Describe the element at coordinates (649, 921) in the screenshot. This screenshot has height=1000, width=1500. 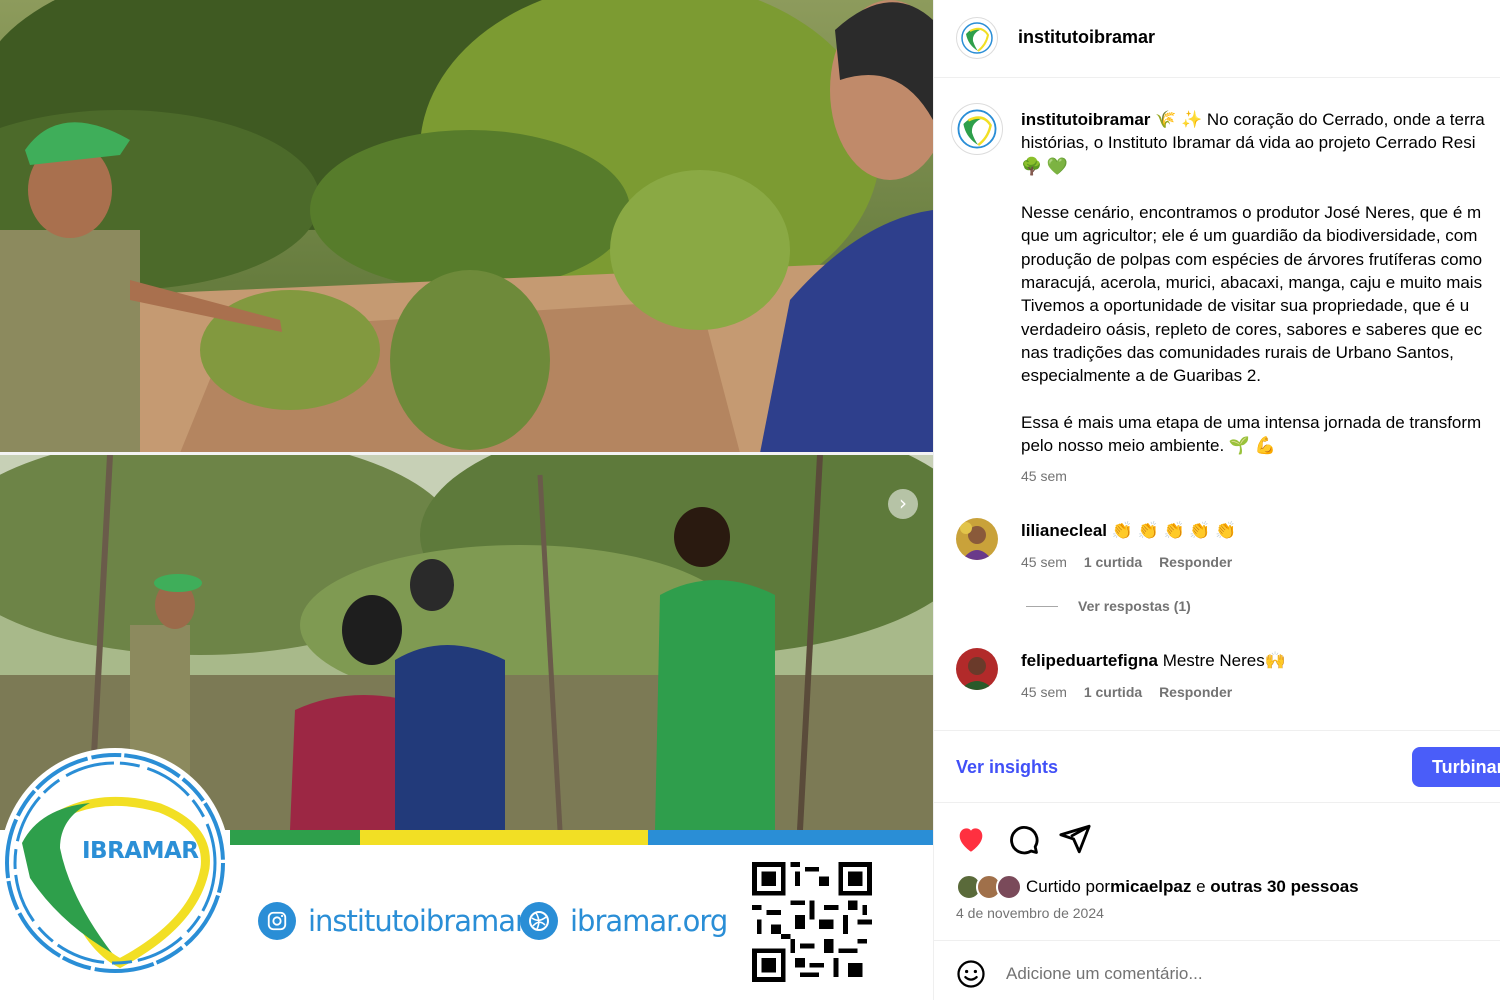
I see `banner-website-text: ibramar.org` at that location.